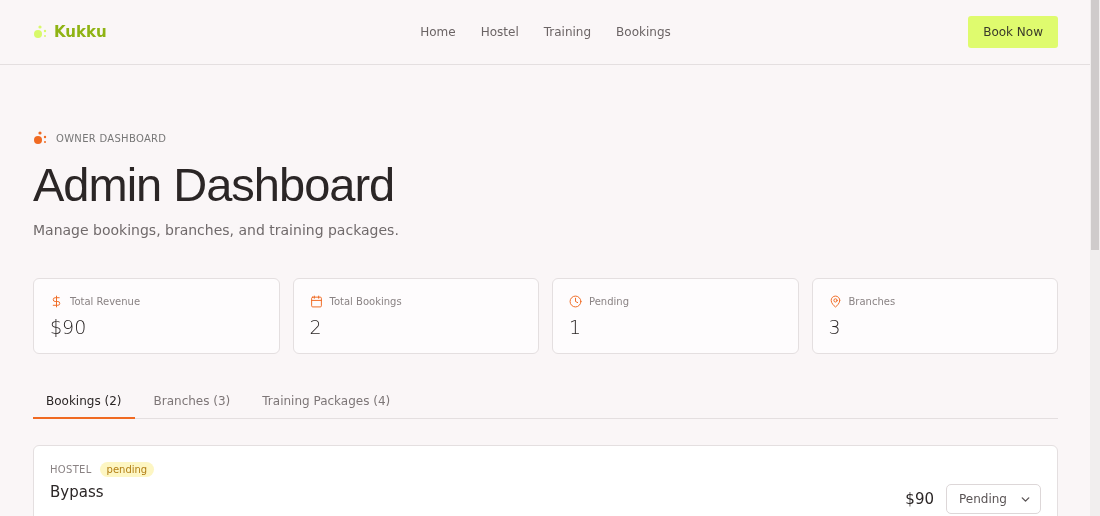  Describe the element at coordinates (1095, 258) in the screenshot. I see `scrollbar` at that location.